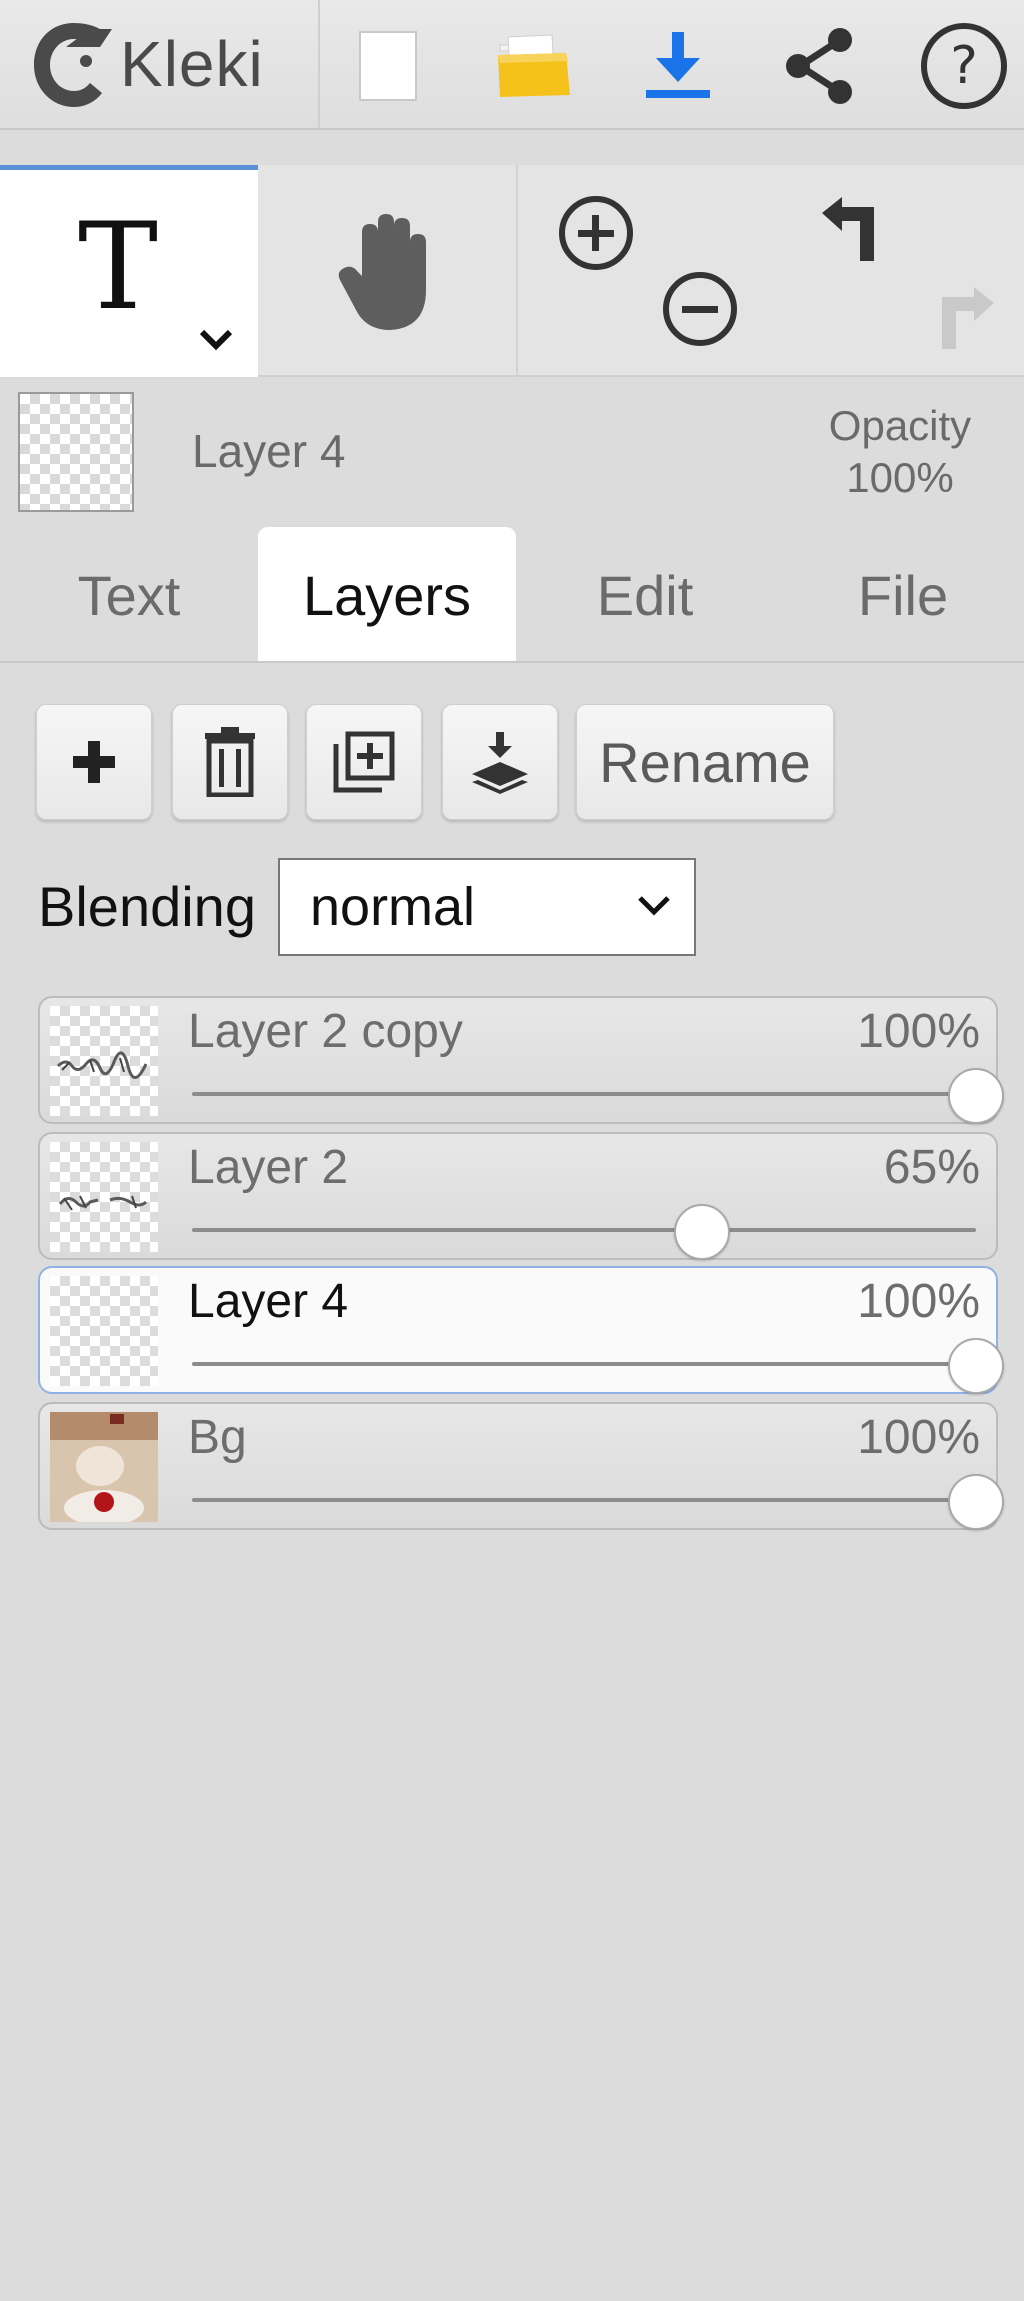 Image resolution: width=1024 pixels, height=2301 pixels. What do you see at coordinates (382, 272) in the screenshot?
I see `hand-tool-icon` at bounding box center [382, 272].